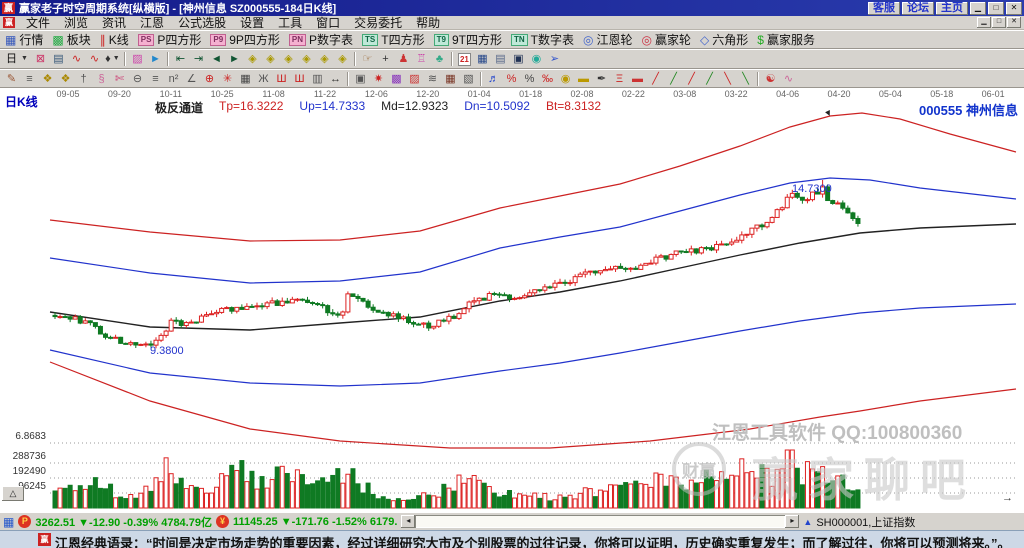  What do you see at coordinates (493, 79) in the screenshot?
I see `piano-ruler-tool: ♬` at bounding box center [493, 79].